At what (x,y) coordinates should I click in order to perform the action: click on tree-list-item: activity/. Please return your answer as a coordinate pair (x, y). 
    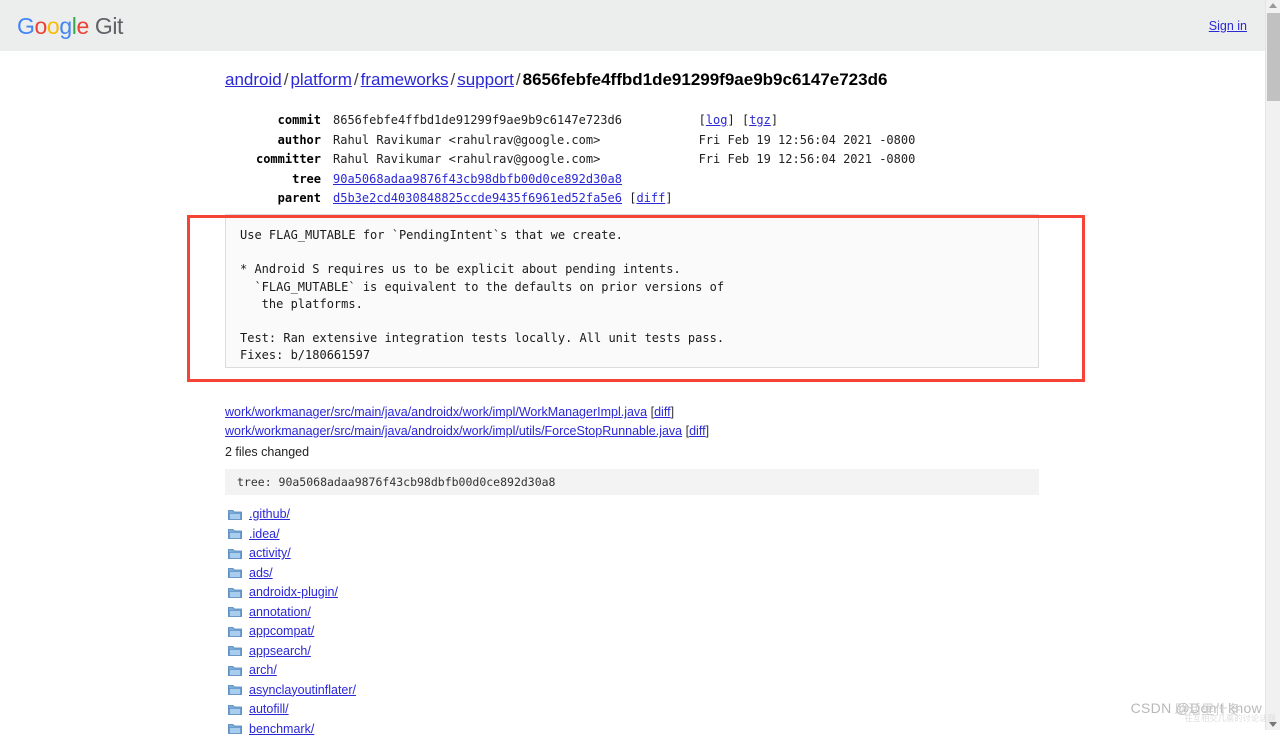
    Looking at the image, I should click on (578, 554).